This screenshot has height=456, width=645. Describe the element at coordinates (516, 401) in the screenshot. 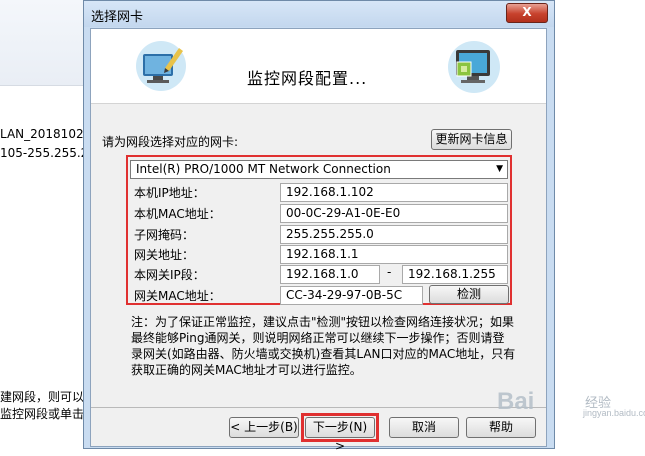

I see `watermark-logo: Bai` at that location.